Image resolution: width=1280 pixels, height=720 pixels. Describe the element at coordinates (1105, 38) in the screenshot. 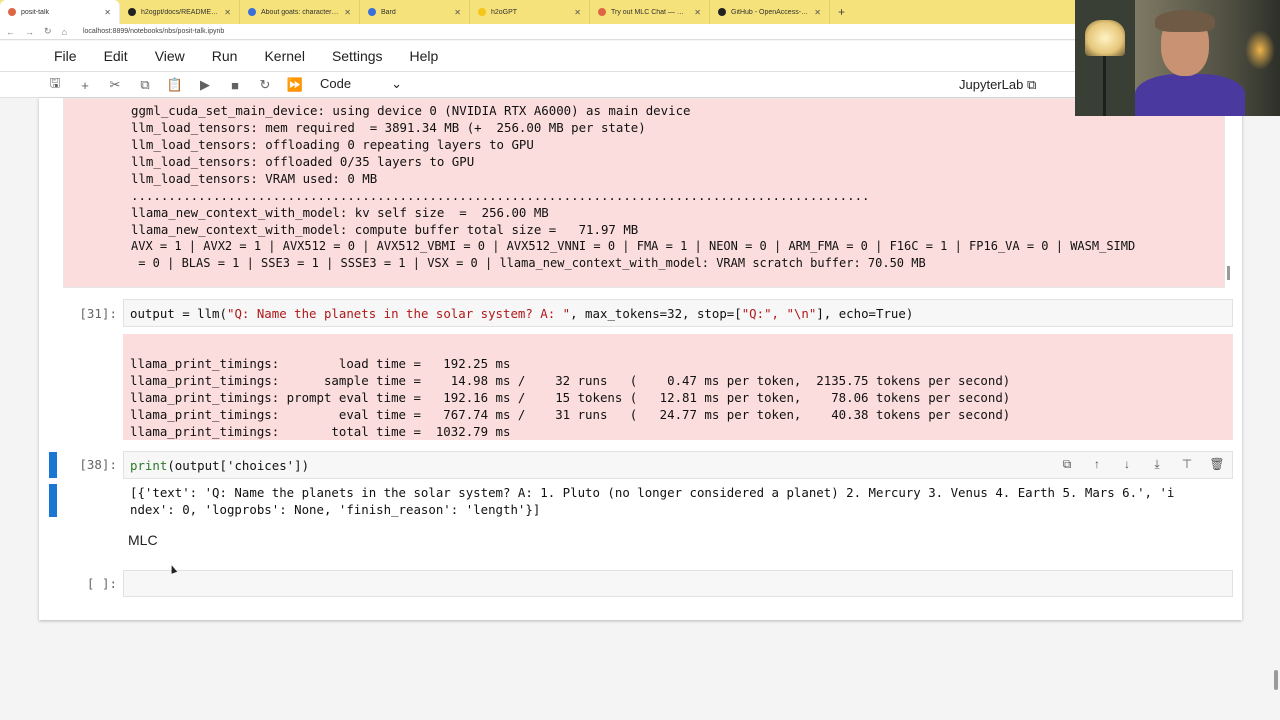

I see `lamp-shape` at that location.